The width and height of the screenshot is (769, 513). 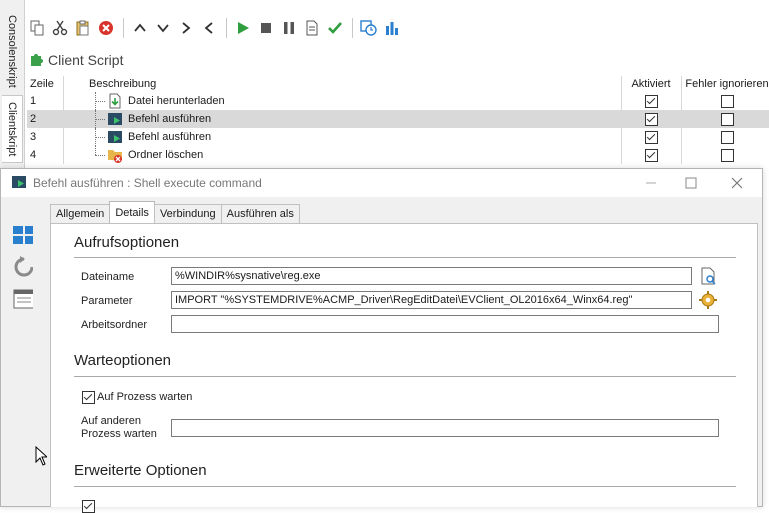 I want to click on tab-consolenskript: Consolenskript, so click(x=12, y=51).